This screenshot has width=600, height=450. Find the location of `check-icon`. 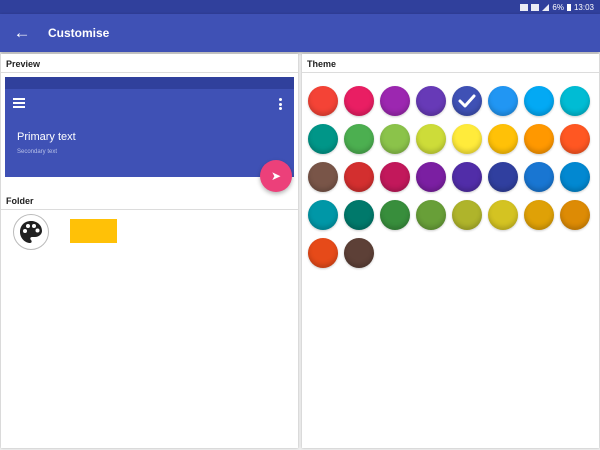

check-icon is located at coordinates (467, 101).